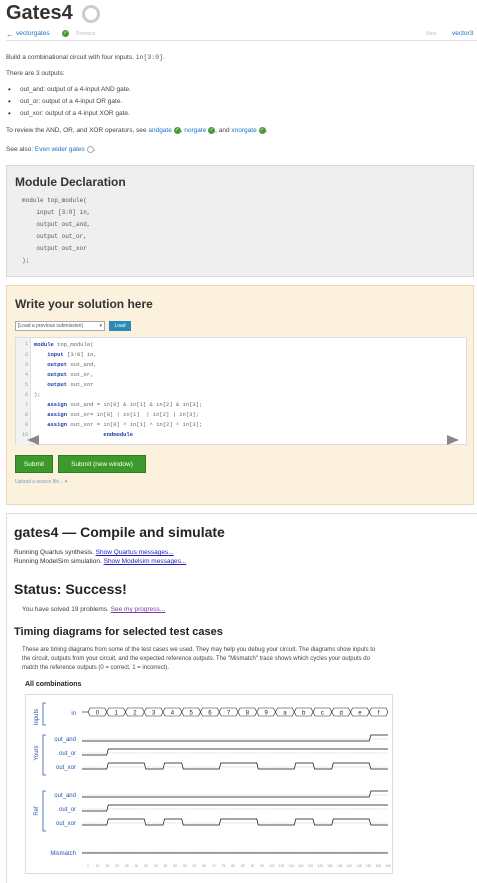 Image resolution: width=477 pixels, height=883 pixels. What do you see at coordinates (26, 385) in the screenshot?
I see `line-number: 5` at bounding box center [26, 385].